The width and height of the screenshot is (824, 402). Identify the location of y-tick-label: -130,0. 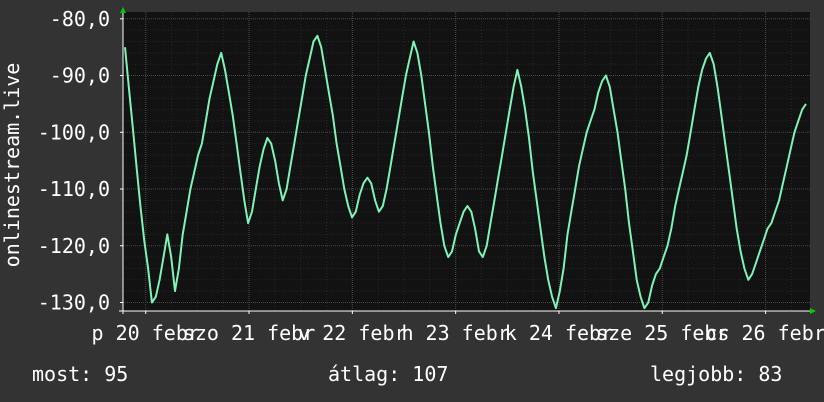
(74, 302).